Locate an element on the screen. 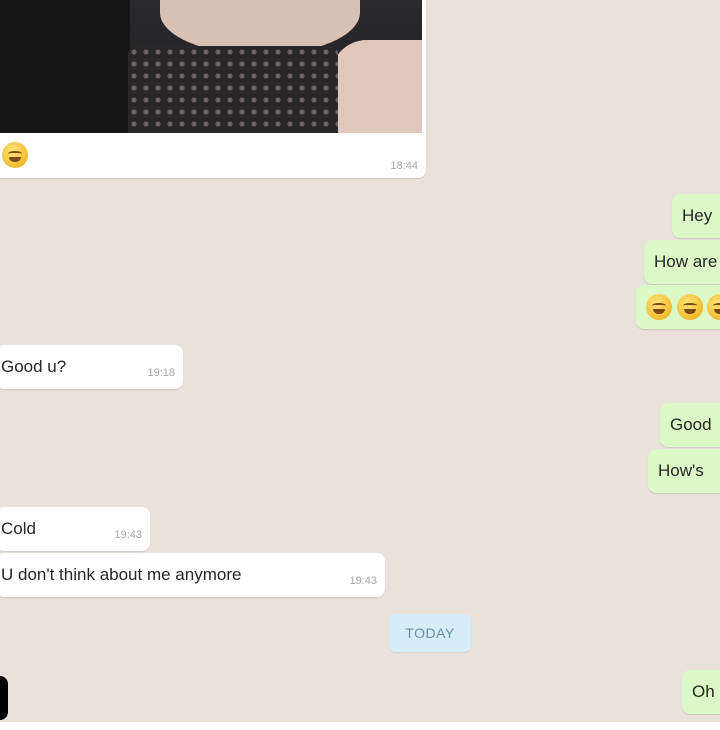  outgoing-message: Hey is located at coordinates (696, 216).